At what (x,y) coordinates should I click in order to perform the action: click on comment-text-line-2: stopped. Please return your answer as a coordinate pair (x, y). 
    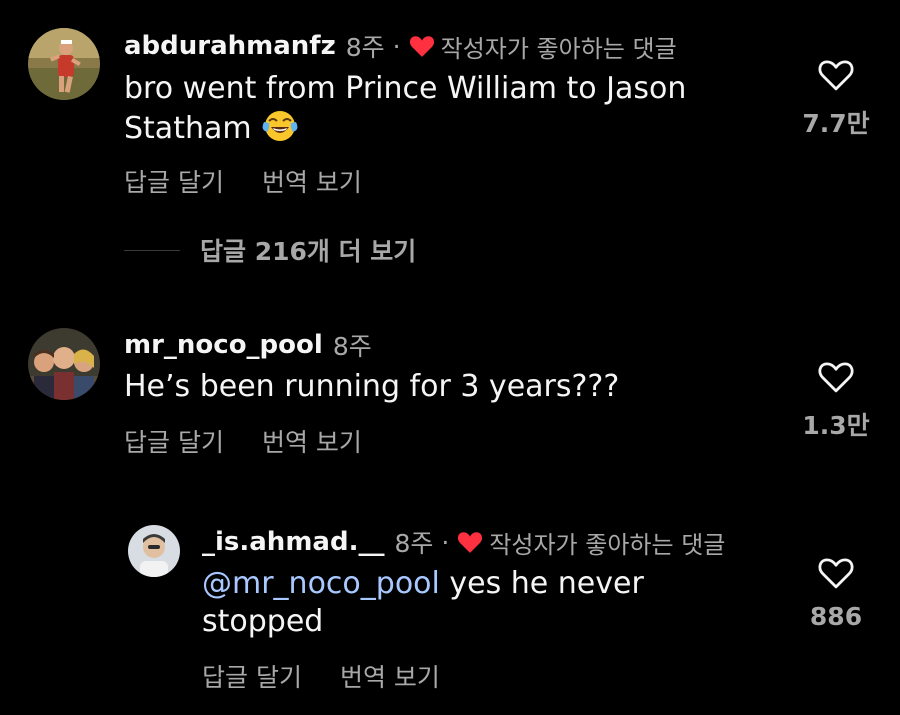
    Looking at the image, I should click on (263, 621).